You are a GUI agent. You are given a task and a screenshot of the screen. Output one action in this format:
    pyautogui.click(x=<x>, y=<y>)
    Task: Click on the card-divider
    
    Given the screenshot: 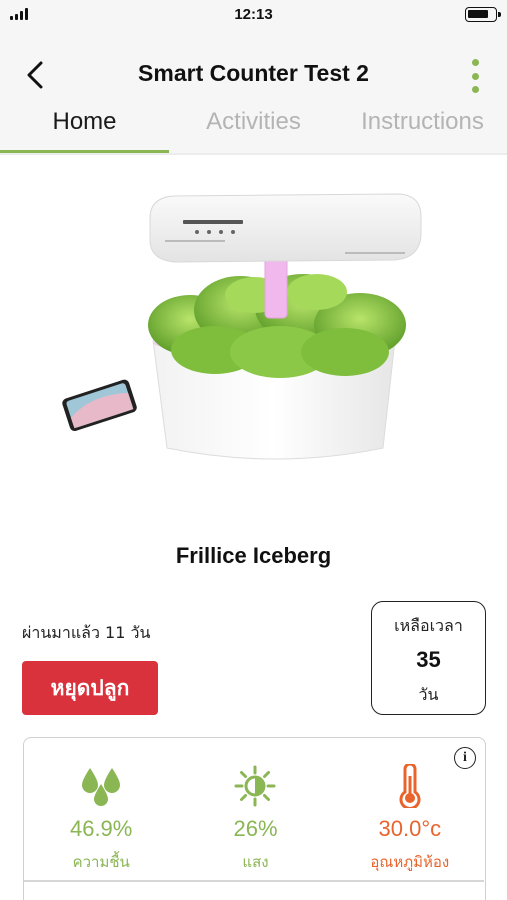 What is the action you would take?
    pyautogui.click(x=254, y=881)
    